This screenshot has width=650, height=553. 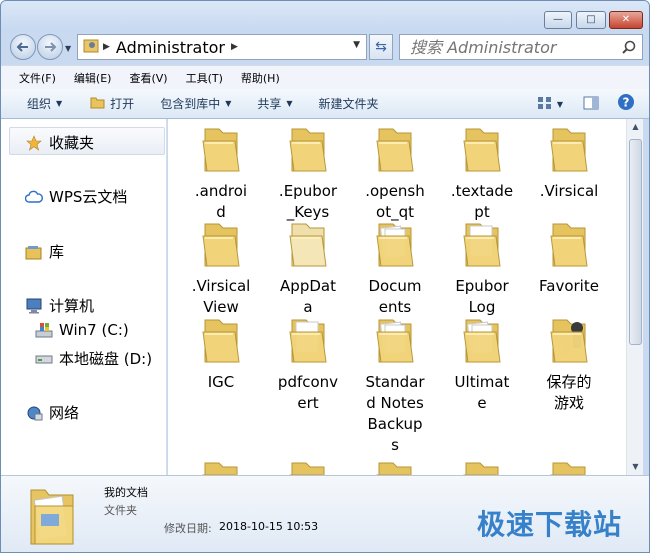 What do you see at coordinates (44, 359) in the screenshot?
I see `disk-drive-icon` at bounding box center [44, 359].